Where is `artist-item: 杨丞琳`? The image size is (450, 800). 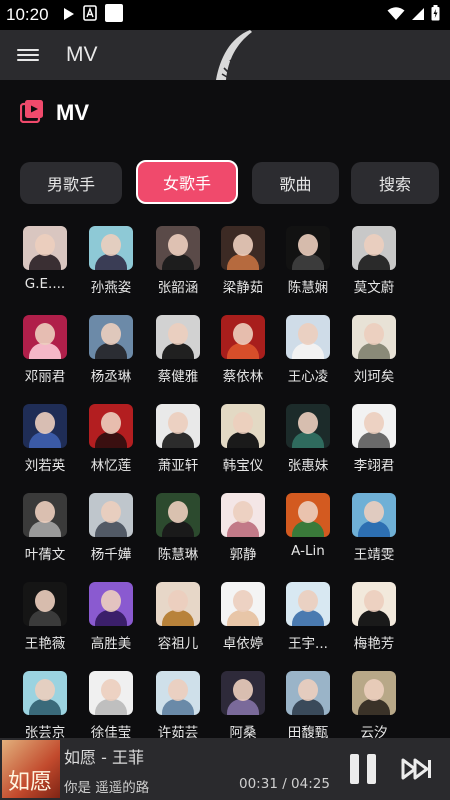 artist-item: 杨丞琳 is located at coordinates (111, 350).